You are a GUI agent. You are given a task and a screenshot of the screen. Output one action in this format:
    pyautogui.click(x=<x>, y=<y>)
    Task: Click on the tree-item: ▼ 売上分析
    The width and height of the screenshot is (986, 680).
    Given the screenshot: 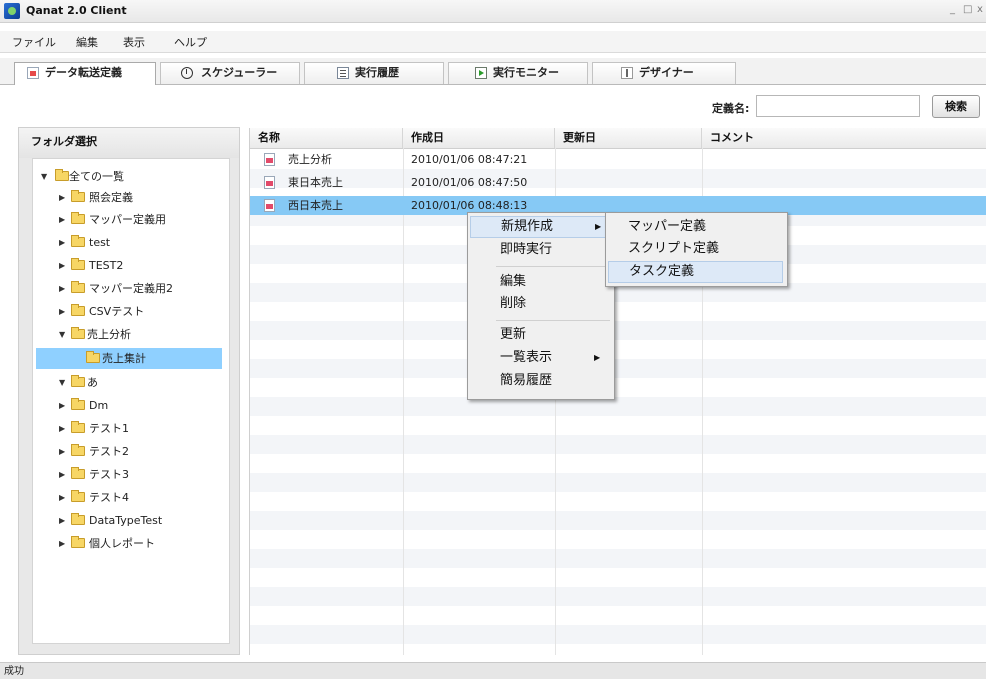 What is the action you would take?
    pyautogui.click(x=131, y=334)
    